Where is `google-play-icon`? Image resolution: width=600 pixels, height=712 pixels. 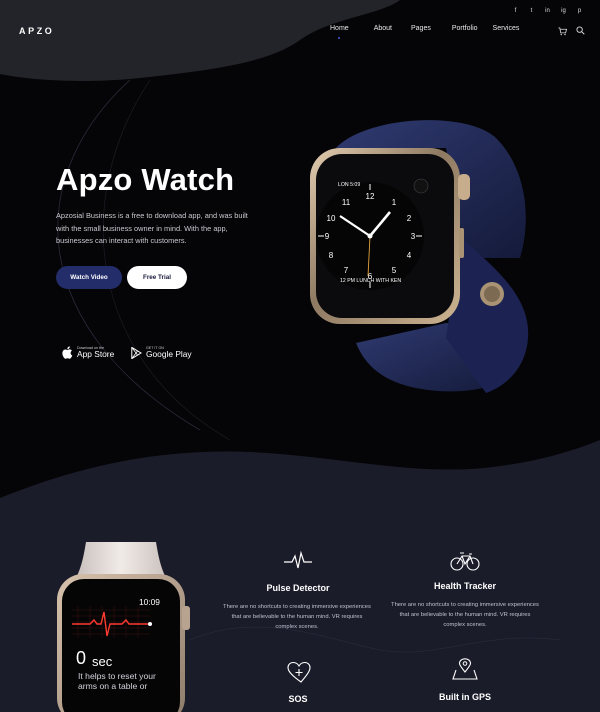
google-play-icon is located at coordinates (136, 352).